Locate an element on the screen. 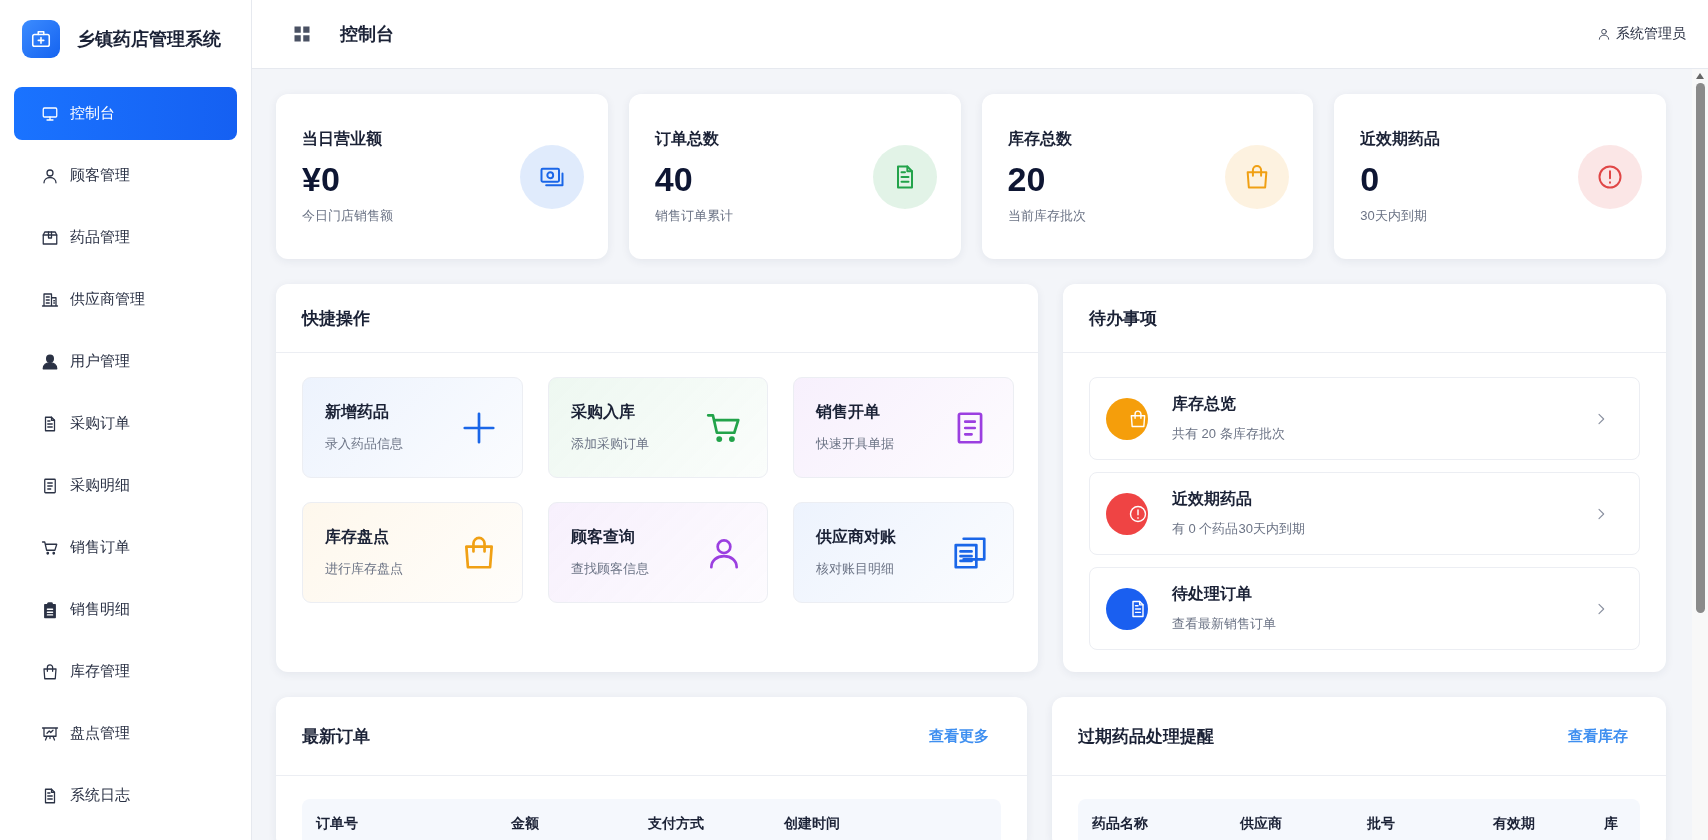 This screenshot has width=1708, height=840. column-header: 支付方式 is located at coordinates (676, 824).